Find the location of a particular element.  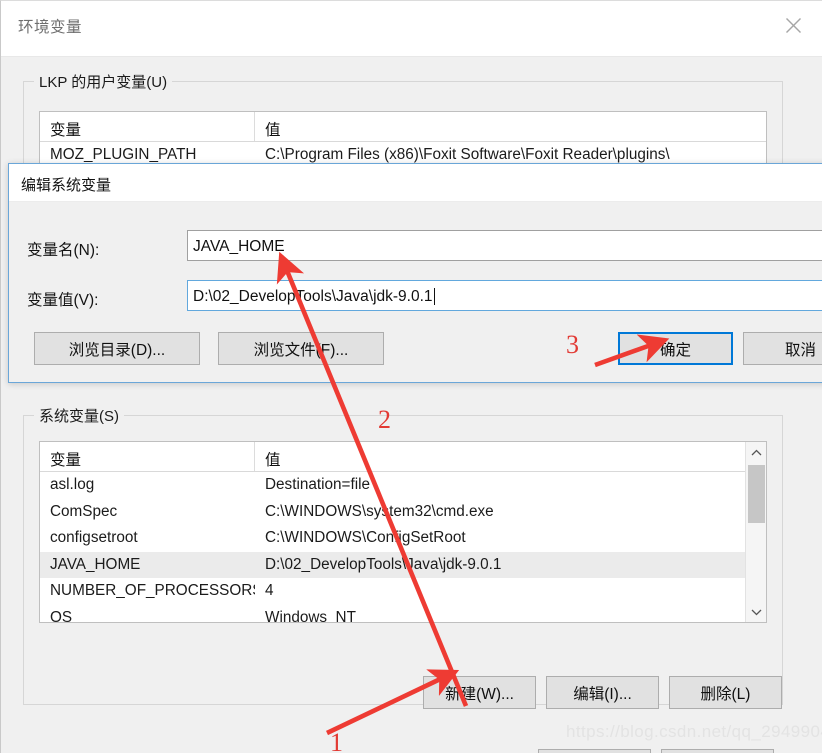

variable-name: JAVA_HOME is located at coordinates (95, 564).